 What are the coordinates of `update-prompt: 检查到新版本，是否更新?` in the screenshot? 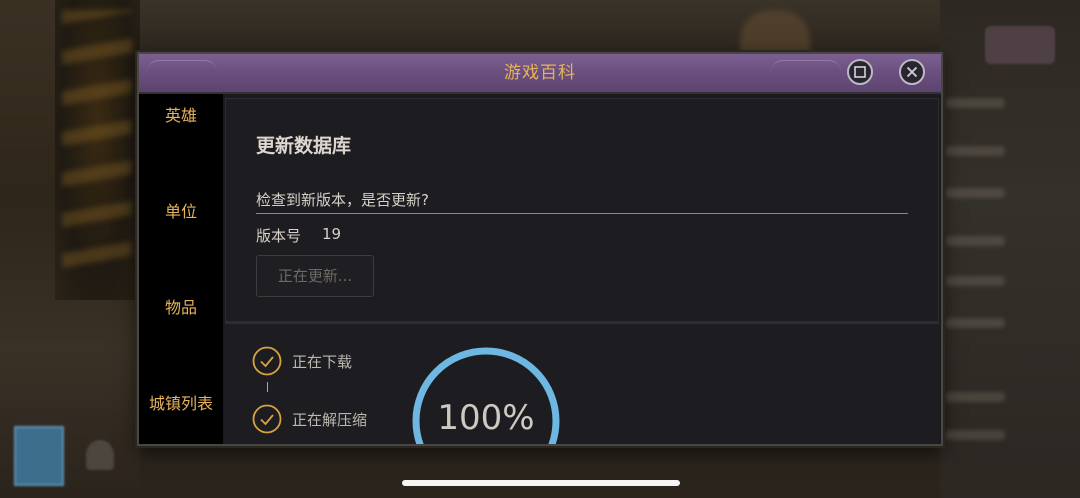 It's located at (342, 200).